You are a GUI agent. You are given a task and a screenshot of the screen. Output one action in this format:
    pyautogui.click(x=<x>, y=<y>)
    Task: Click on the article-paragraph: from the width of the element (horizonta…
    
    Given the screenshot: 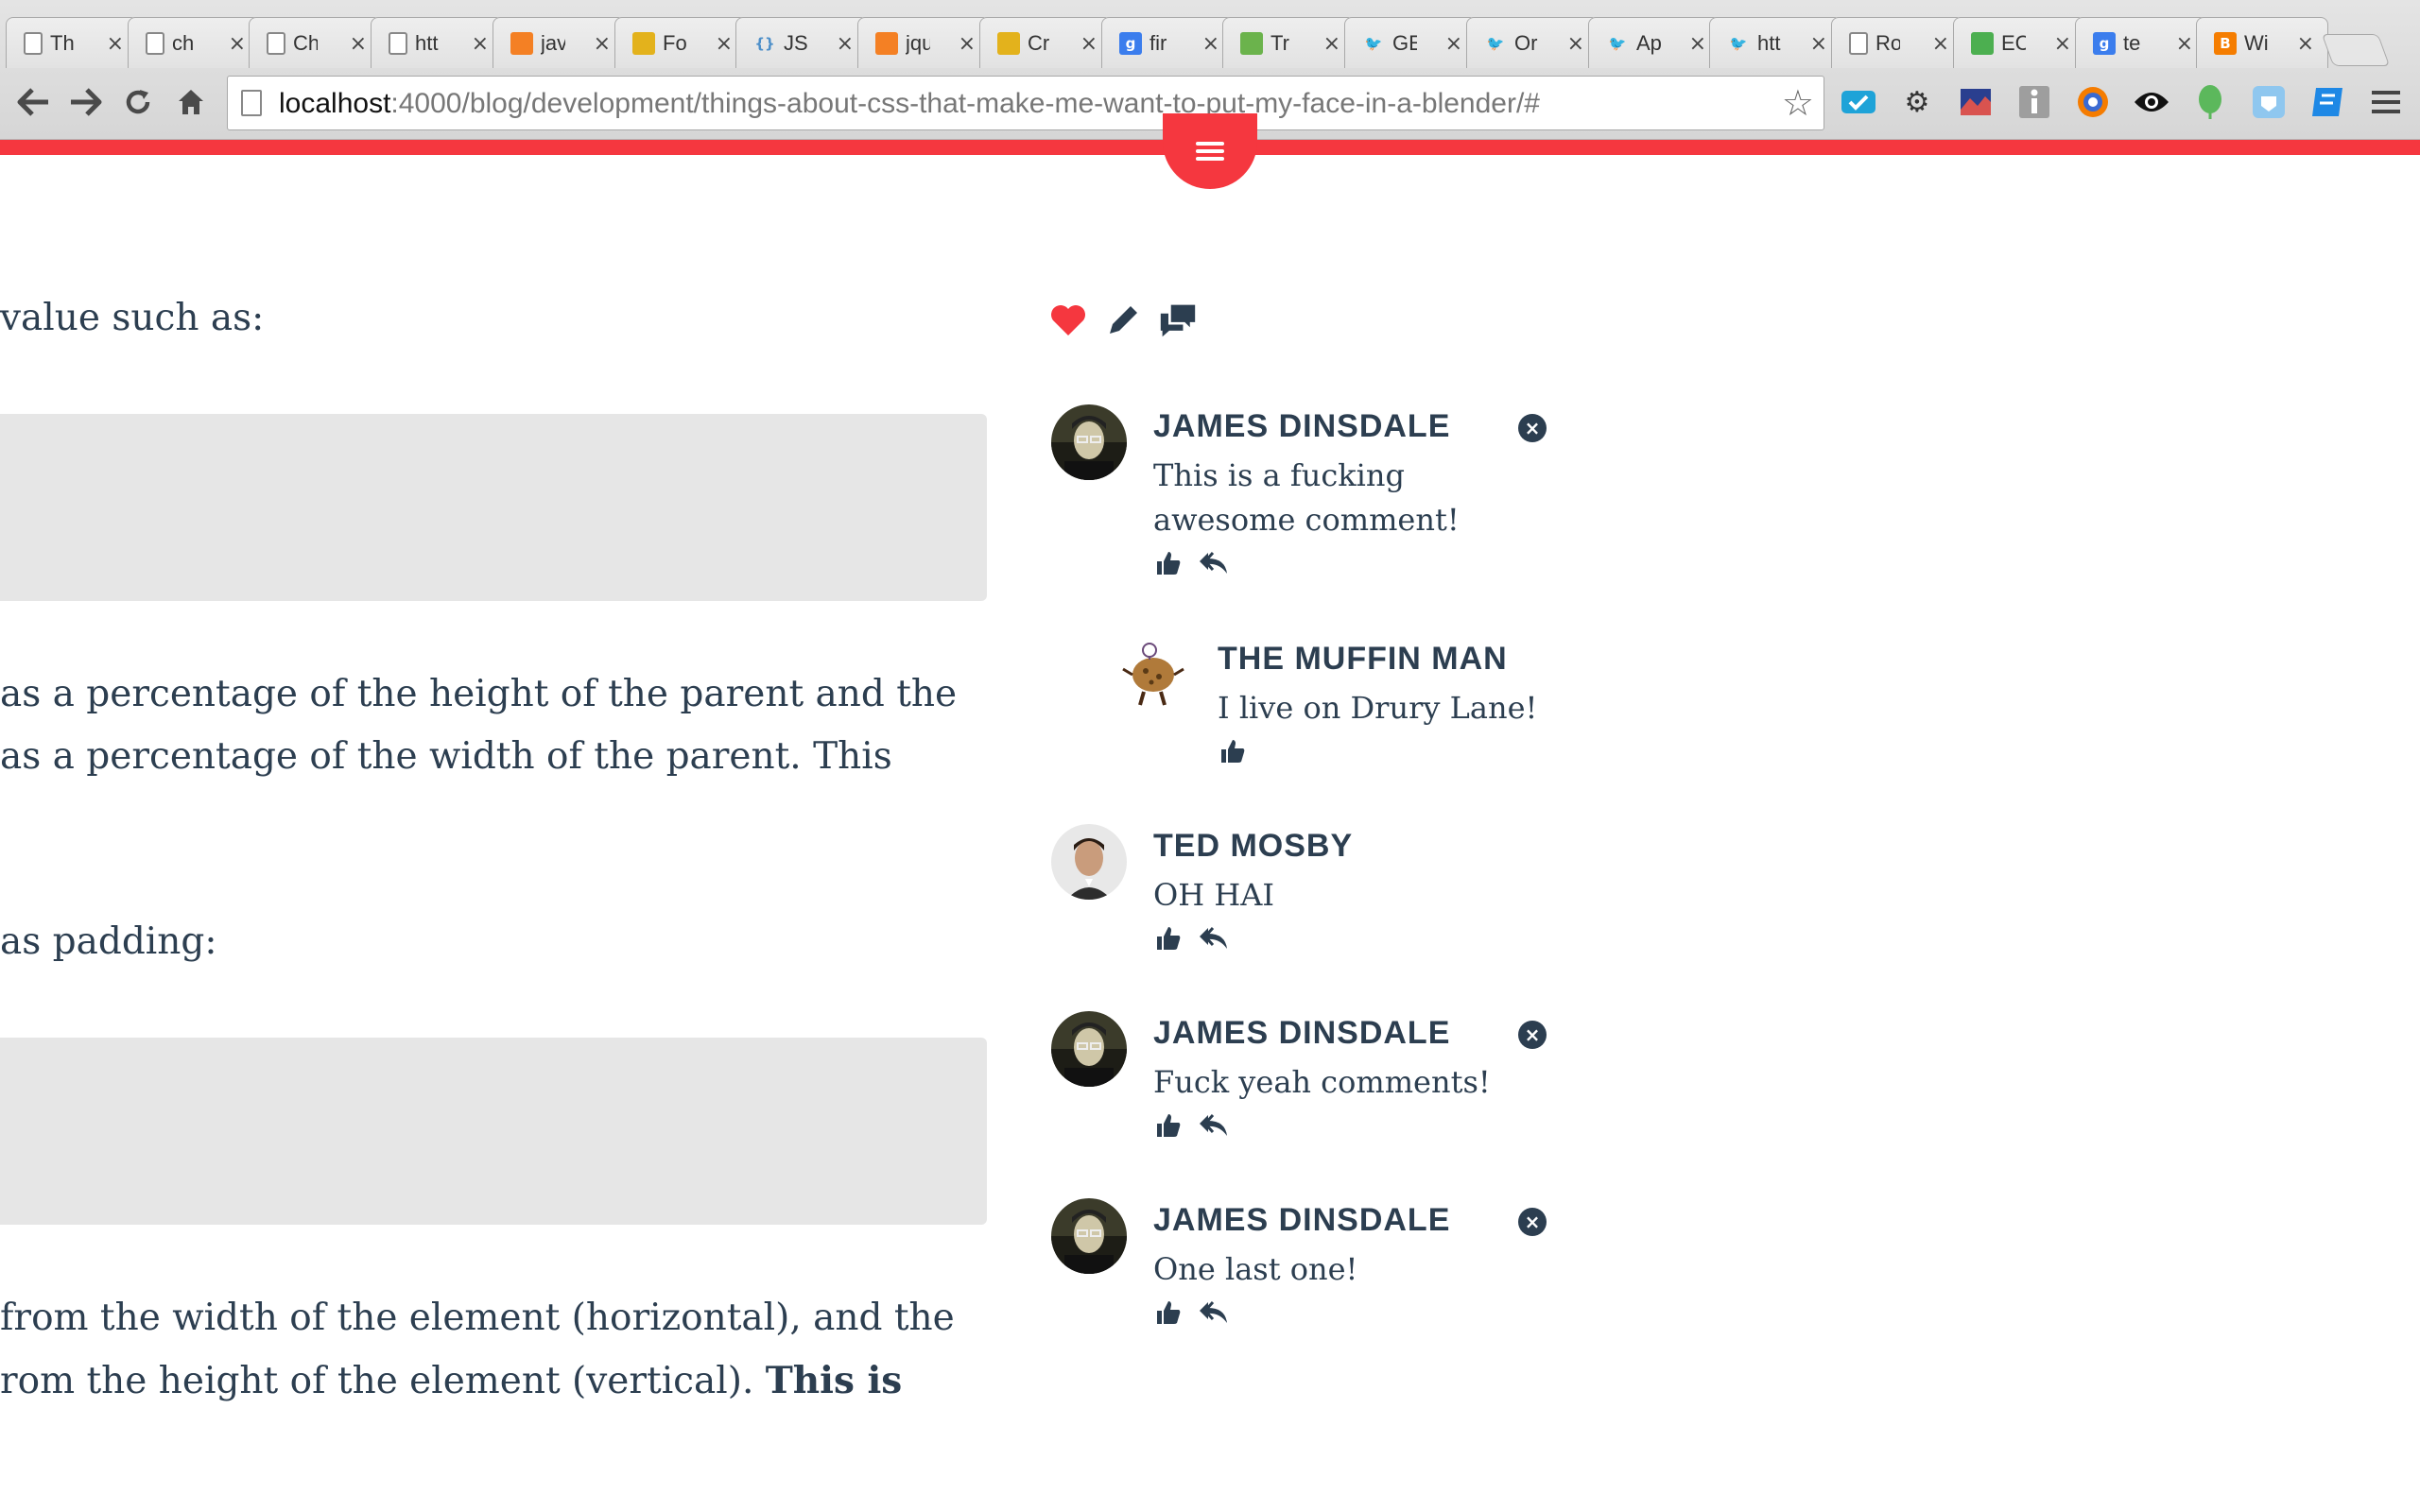 What is the action you would take?
    pyautogui.click(x=478, y=1318)
    